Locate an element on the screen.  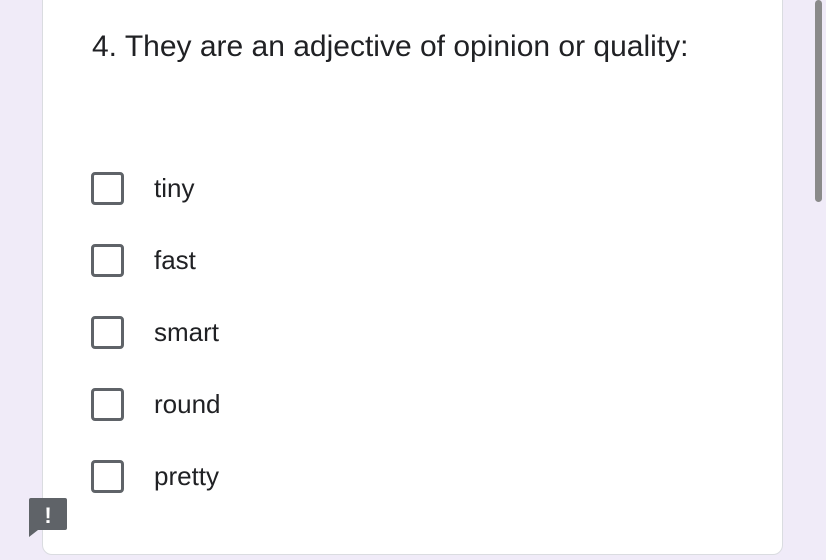
option-round: round is located at coordinates (156, 404).